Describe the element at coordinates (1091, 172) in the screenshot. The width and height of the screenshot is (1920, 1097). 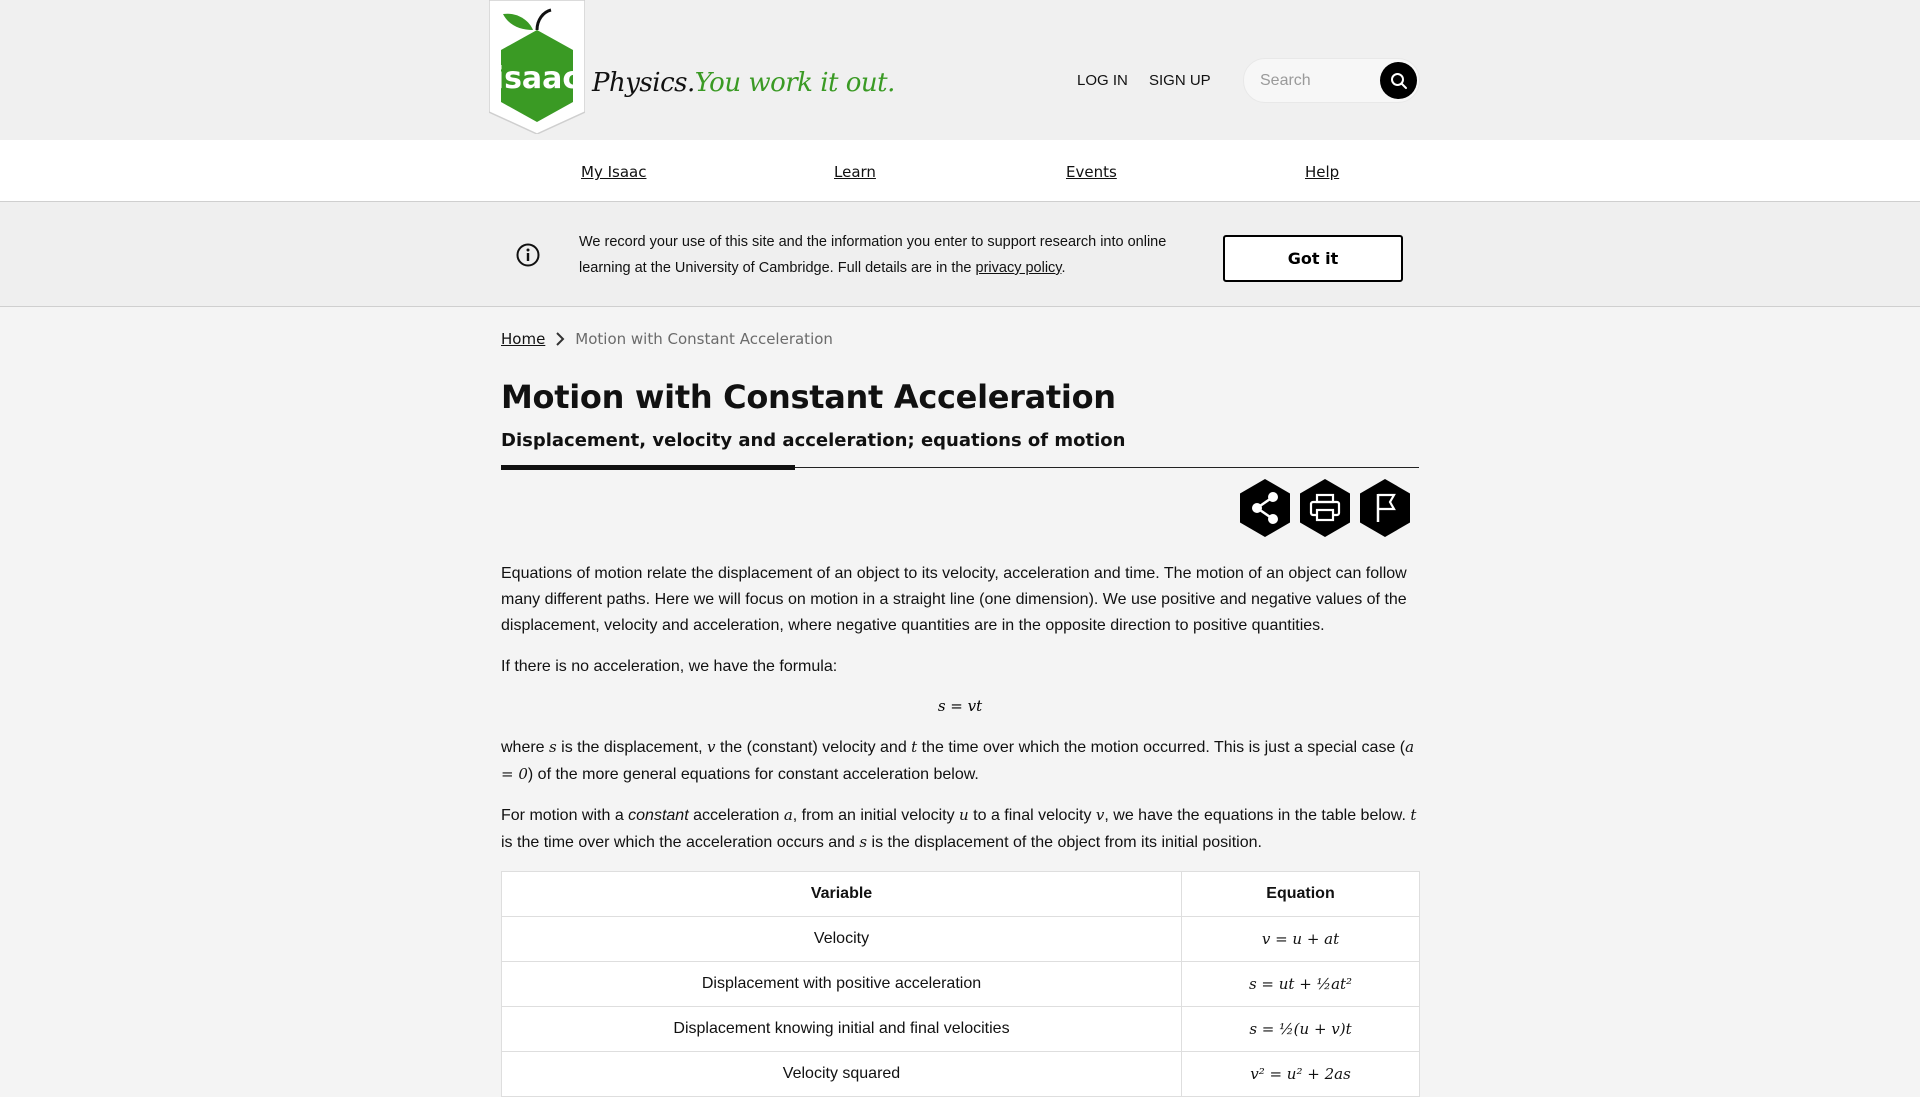
I see `nav-events: Events` at that location.